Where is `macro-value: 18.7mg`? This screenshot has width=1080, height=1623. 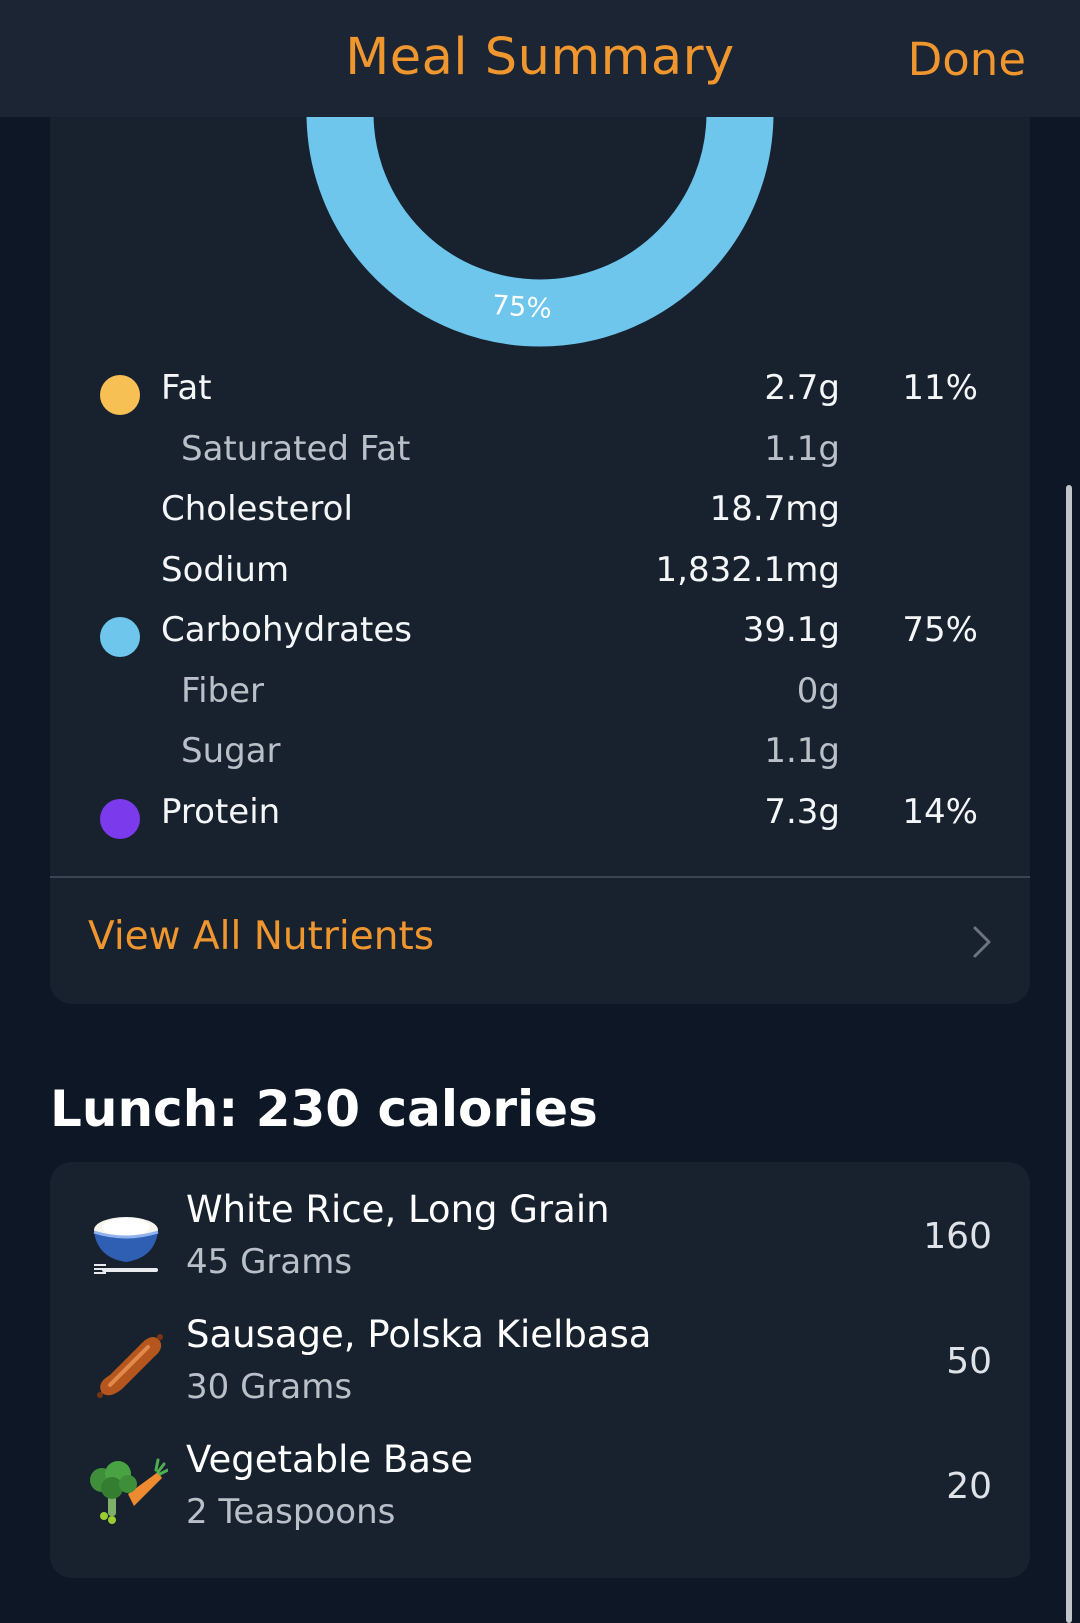 macro-value: 18.7mg is located at coordinates (774, 509).